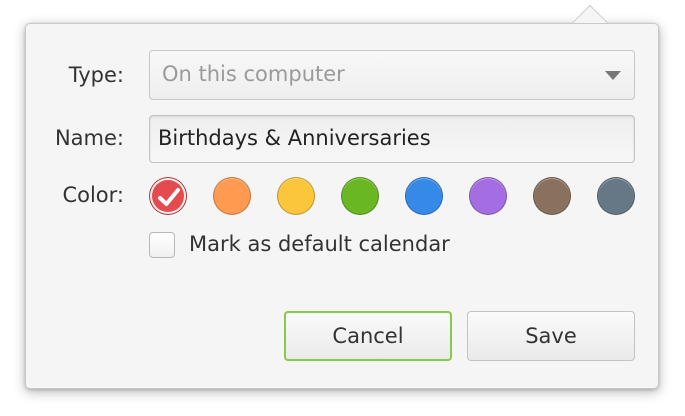 Image resolution: width=685 pixels, height=416 pixels. I want to click on checkmark-icon, so click(169, 197).